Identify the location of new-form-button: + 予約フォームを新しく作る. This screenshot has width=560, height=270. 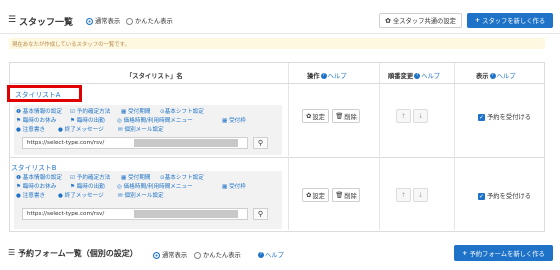
(503, 253).